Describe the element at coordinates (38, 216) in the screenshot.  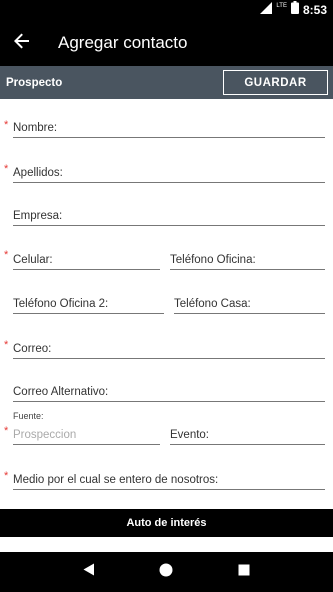
I see `empresa-label: Empresa:` at that location.